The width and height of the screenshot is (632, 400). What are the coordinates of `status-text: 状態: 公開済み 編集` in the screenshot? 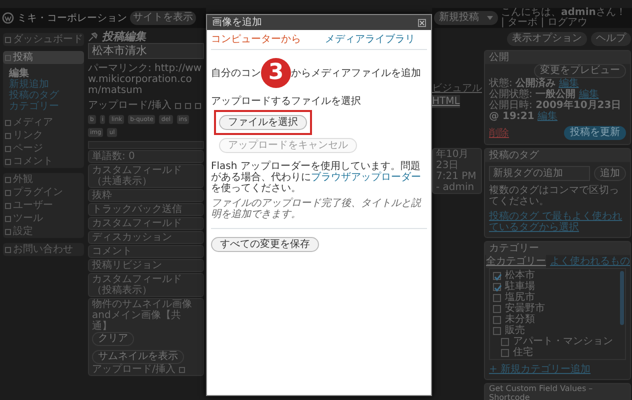 It's located at (534, 83).